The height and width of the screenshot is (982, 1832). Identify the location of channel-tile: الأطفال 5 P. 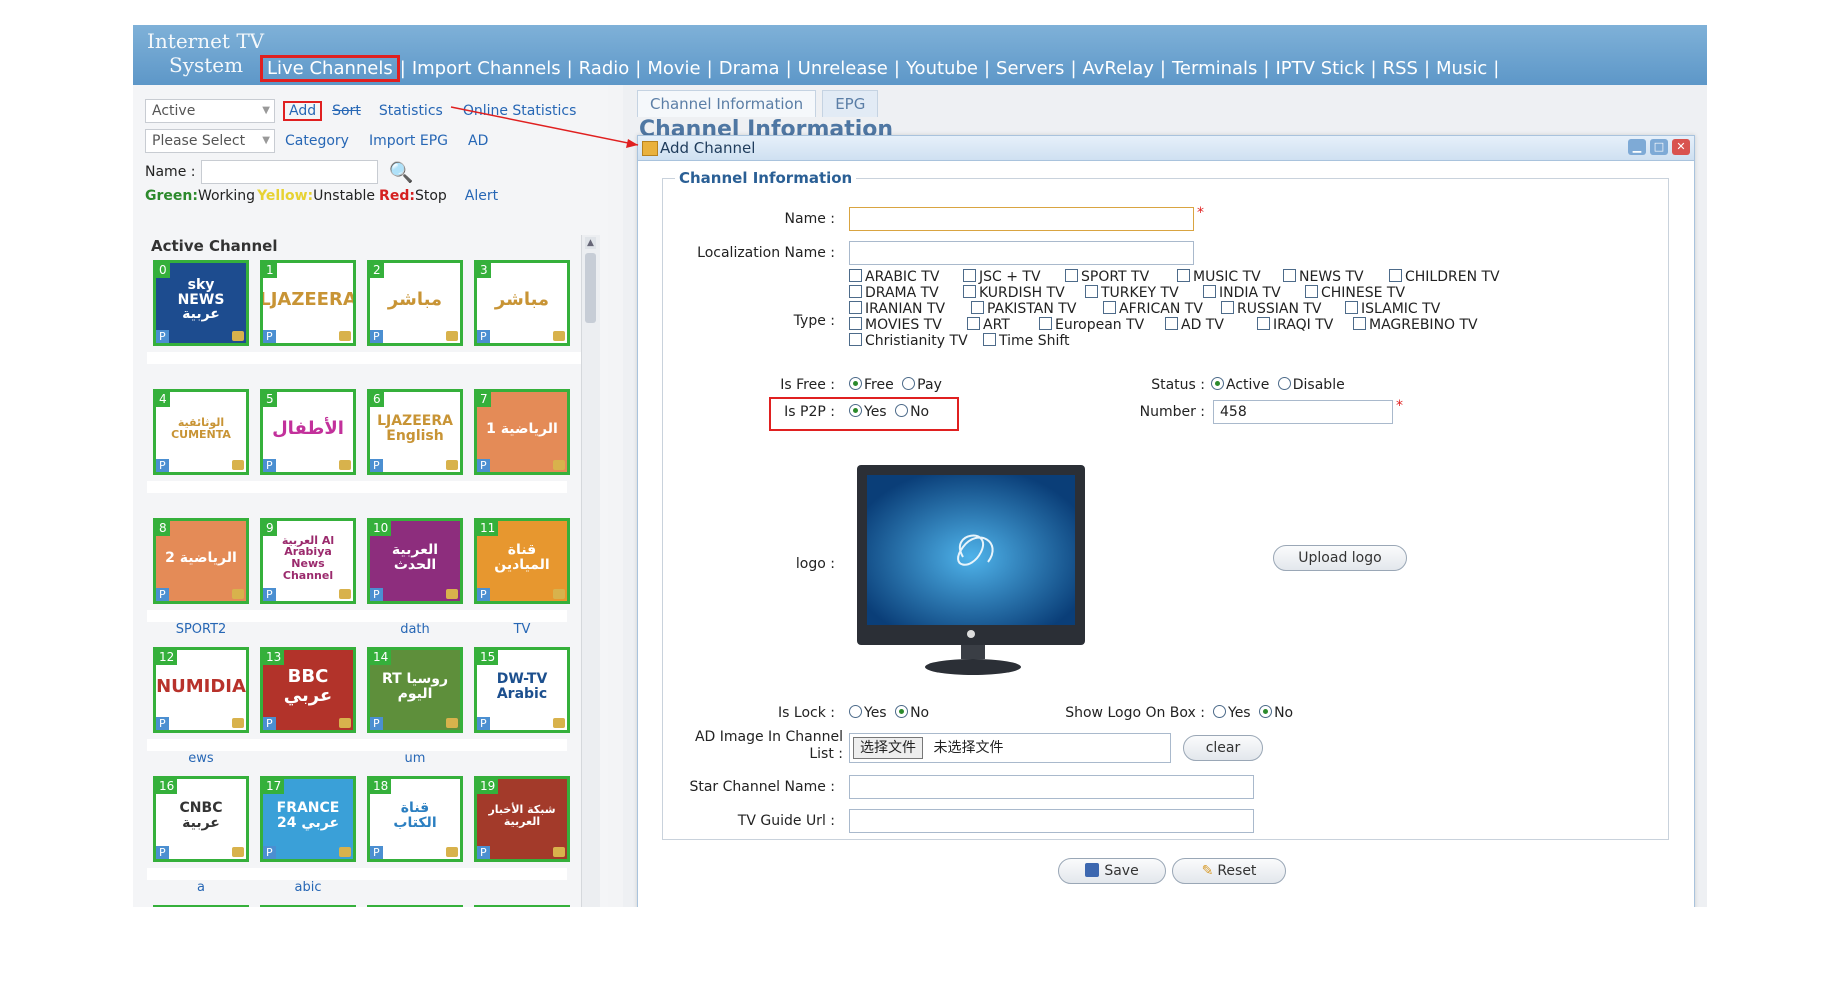
(308, 432).